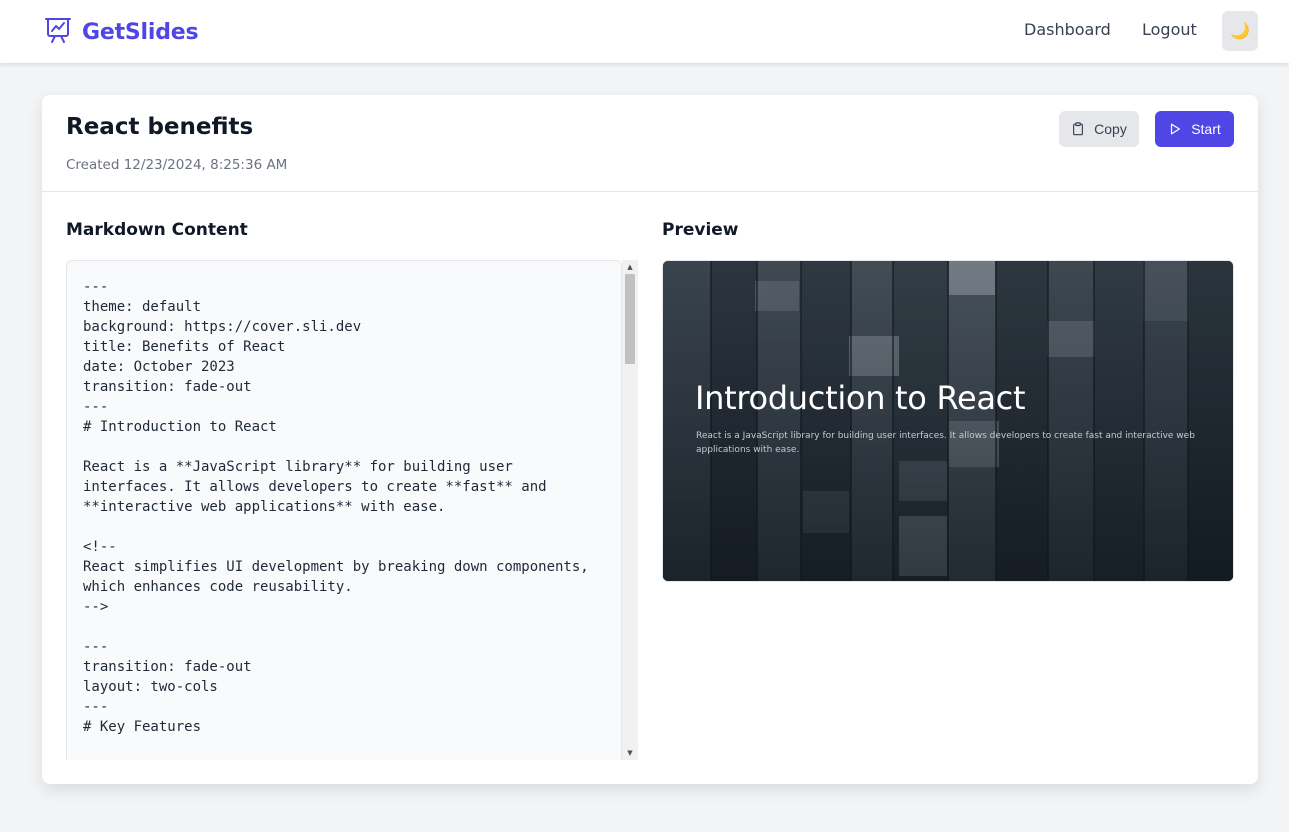 This screenshot has height=832, width=1289. Describe the element at coordinates (700, 230) in the screenshot. I see `preview-heading: Preview` at that location.